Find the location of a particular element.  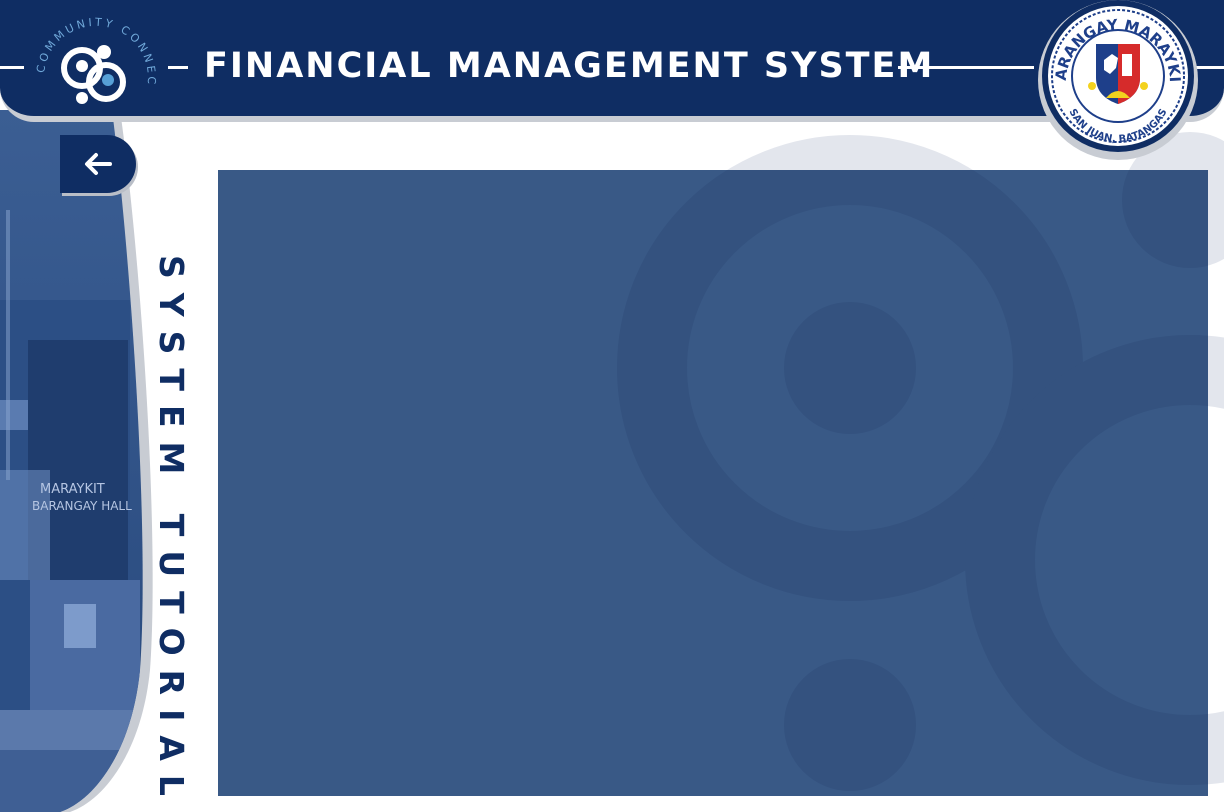

photo-sign-line1: MARAYKIT is located at coordinates (72, 489).